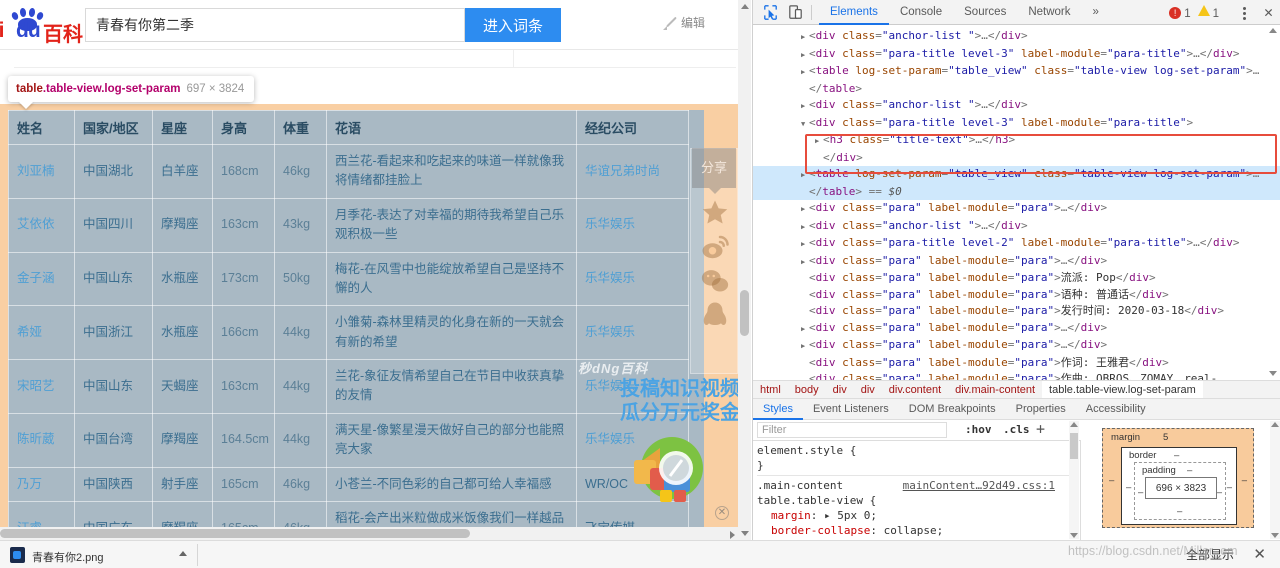  I want to click on box-padding-area: padding – – – – 696 × 3823, so click(1180, 491).